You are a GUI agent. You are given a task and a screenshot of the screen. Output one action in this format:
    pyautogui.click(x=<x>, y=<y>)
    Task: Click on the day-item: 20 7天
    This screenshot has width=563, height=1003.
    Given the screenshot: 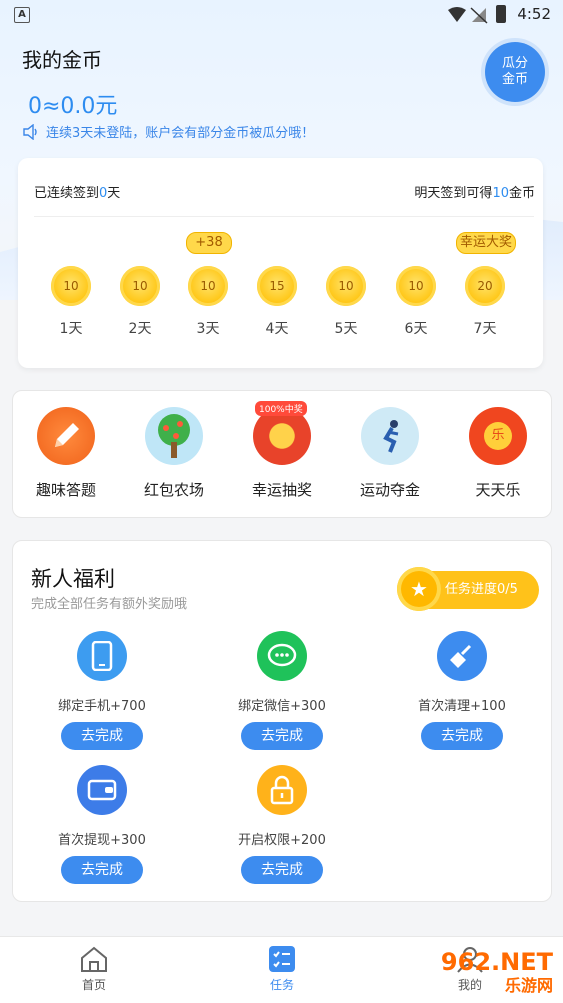 What is the action you would take?
    pyautogui.click(x=485, y=302)
    